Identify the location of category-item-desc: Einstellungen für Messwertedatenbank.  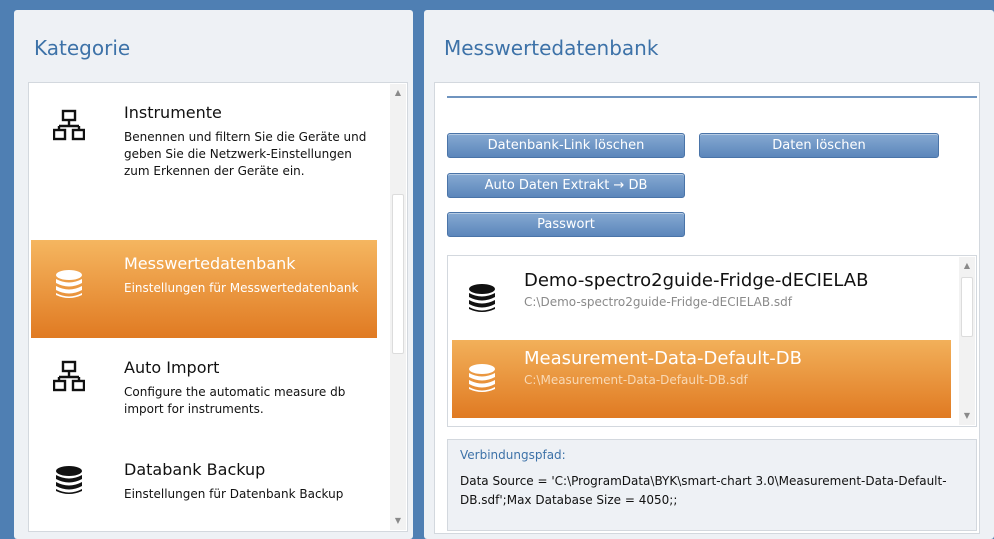
(241, 288).